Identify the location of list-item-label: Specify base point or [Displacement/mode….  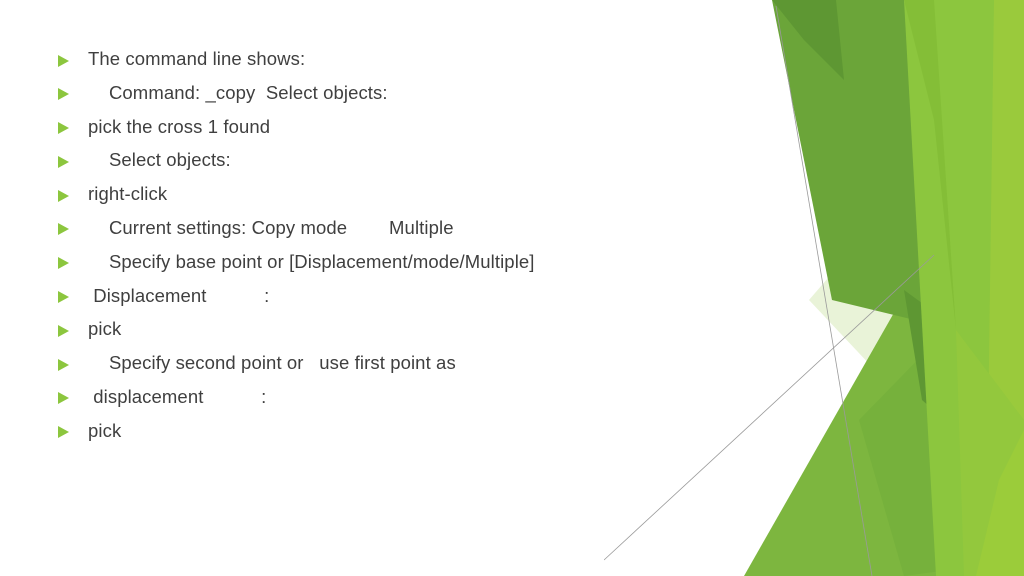
(311, 261).